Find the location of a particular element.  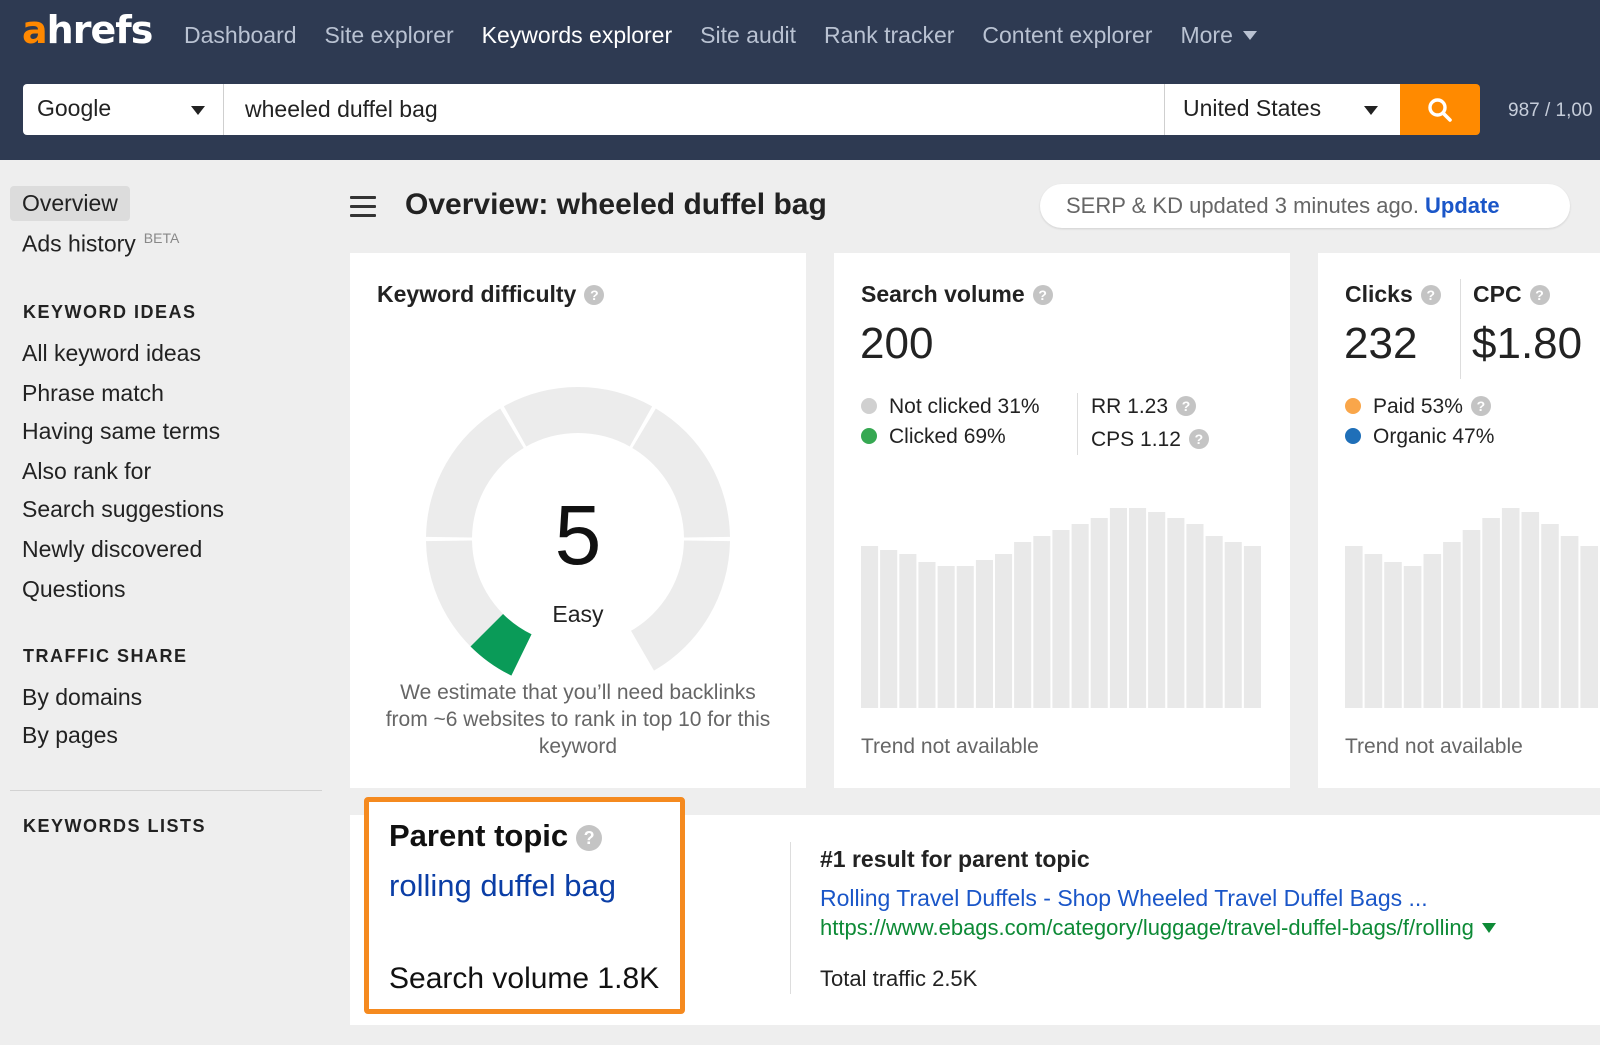

update-status-text: SERP & KD updated 3 minutes ago. is located at coordinates (1243, 205).